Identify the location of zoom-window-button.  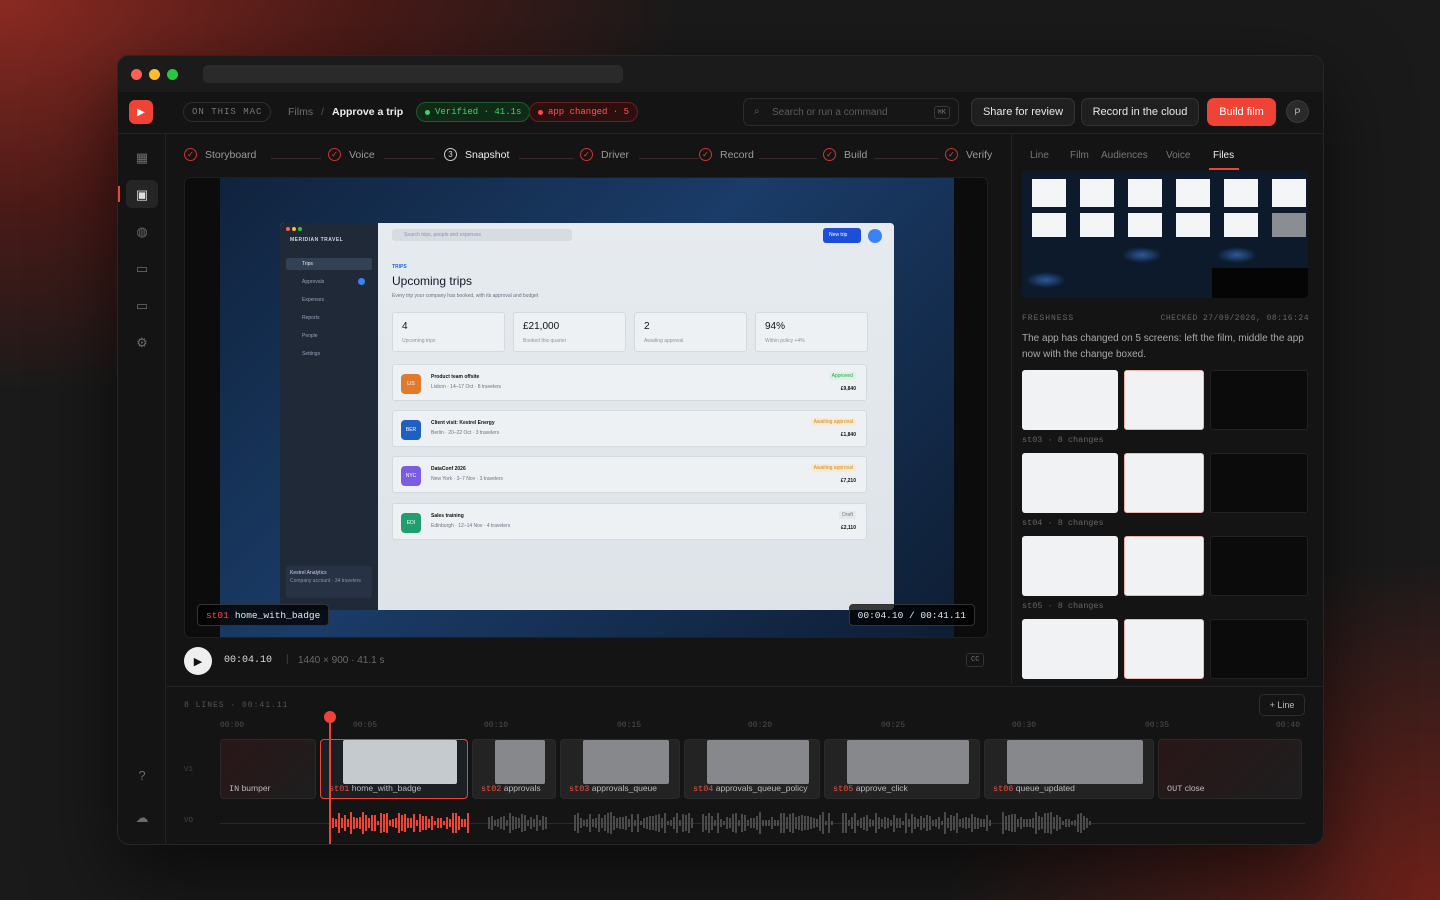
(172, 74).